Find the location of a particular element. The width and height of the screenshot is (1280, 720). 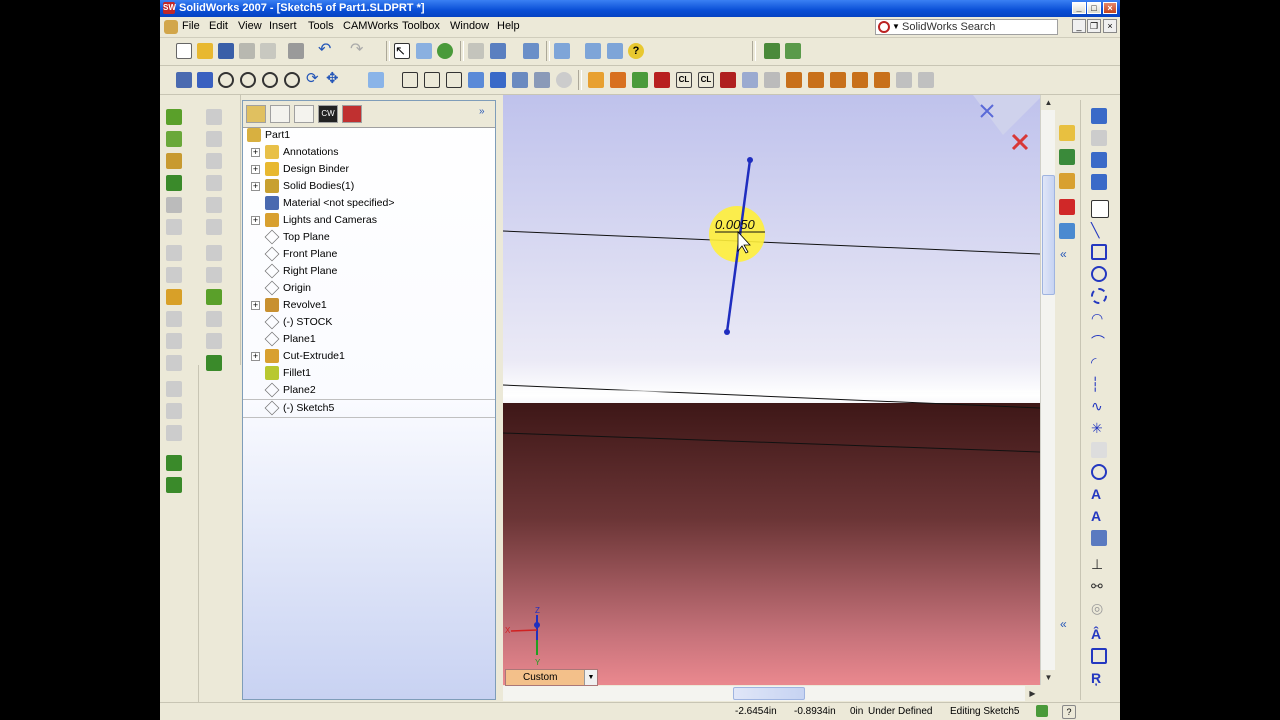

tab-configuration-manager is located at coordinates (304, 114).